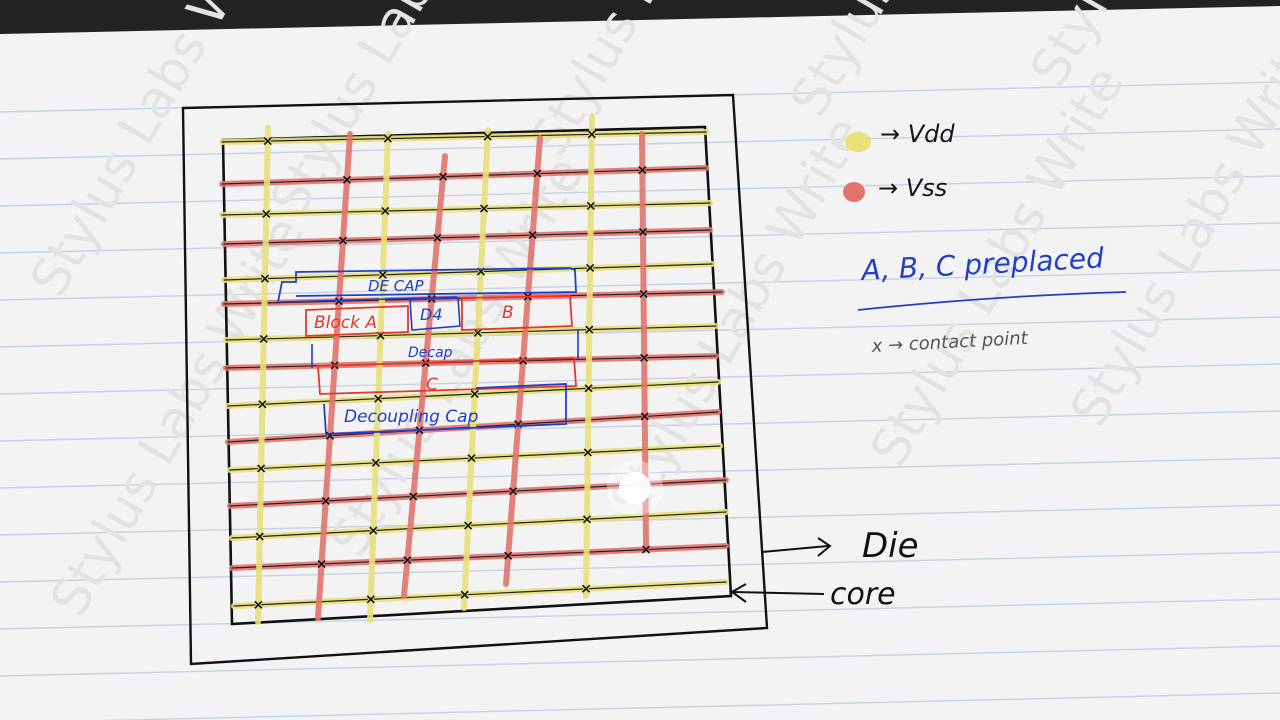 The height and width of the screenshot is (720, 1280). What do you see at coordinates (508, 313) in the screenshot?
I see `block-b-label: B` at bounding box center [508, 313].